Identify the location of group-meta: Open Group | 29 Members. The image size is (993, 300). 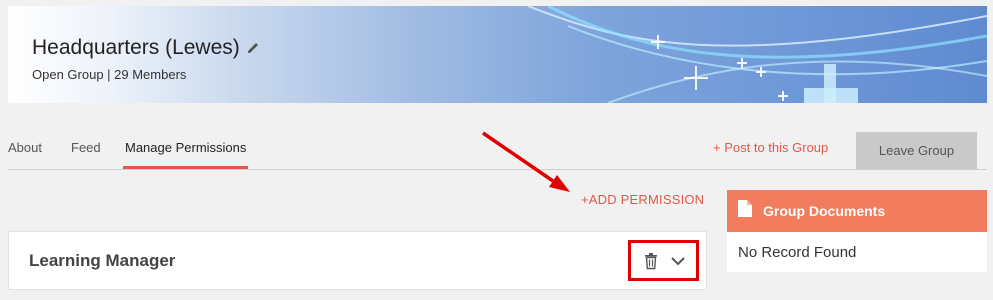
(109, 74).